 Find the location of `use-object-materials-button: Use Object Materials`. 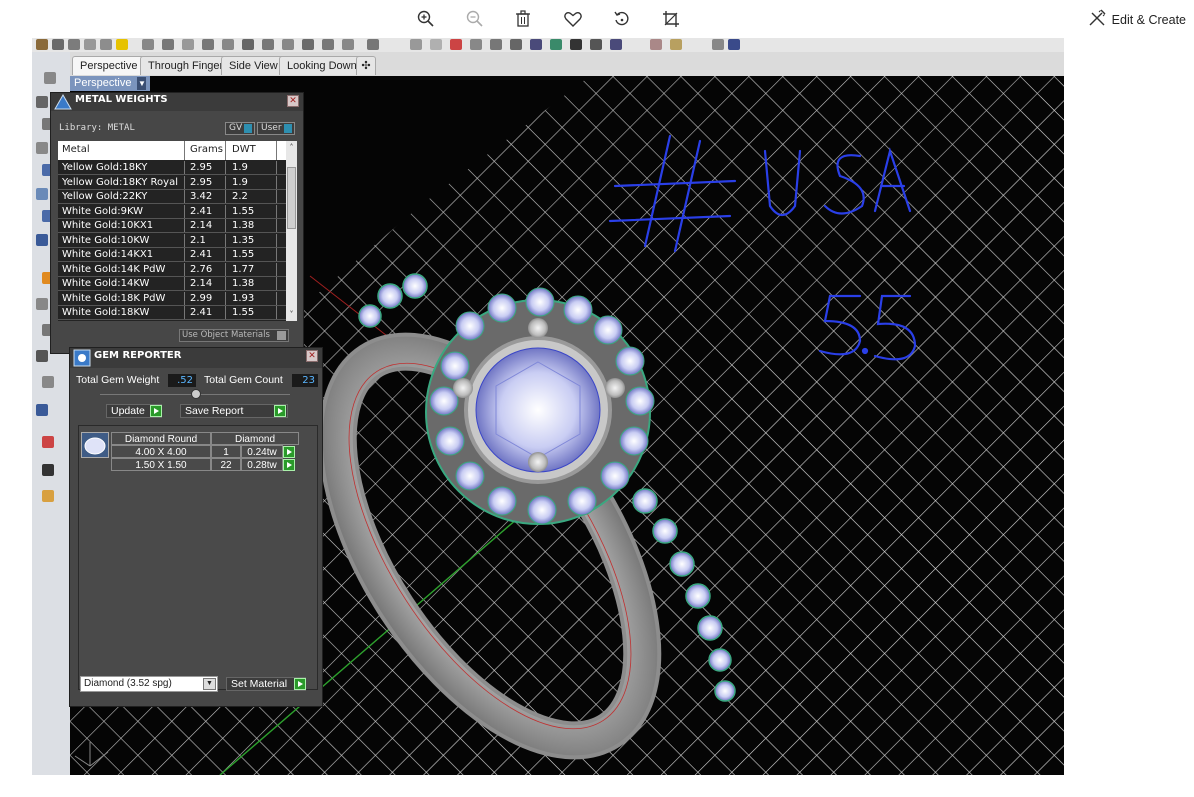

use-object-materials-button: Use Object Materials is located at coordinates (234, 335).